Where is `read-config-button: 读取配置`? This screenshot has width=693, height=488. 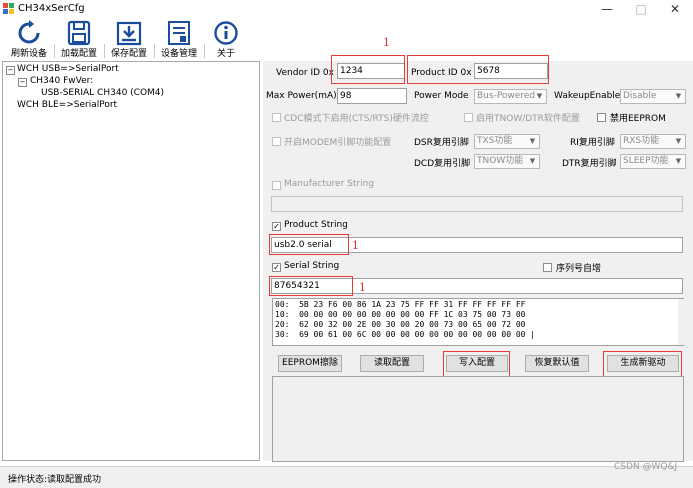
read-config-button: 读取配置 is located at coordinates (392, 363).